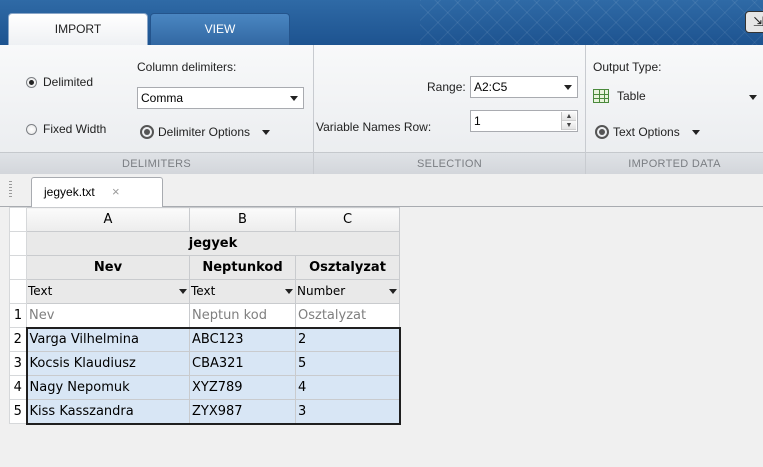  What do you see at coordinates (220, 29) in the screenshot?
I see `tab-view: VIEW` at bounding box center [220, 29].